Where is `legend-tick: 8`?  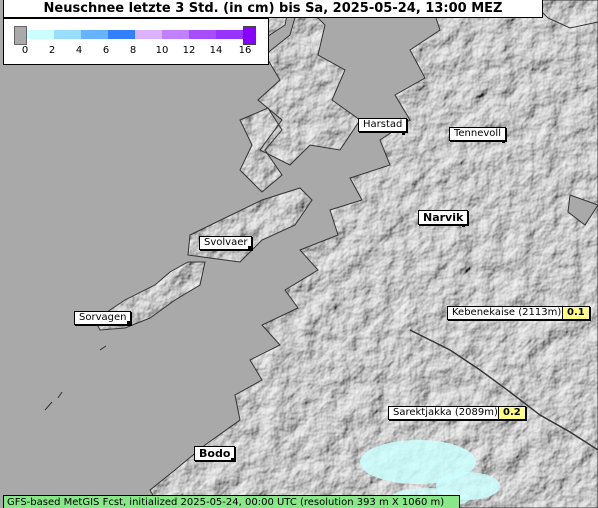 legend-tick: 8 is located at coordinates (133, 50).